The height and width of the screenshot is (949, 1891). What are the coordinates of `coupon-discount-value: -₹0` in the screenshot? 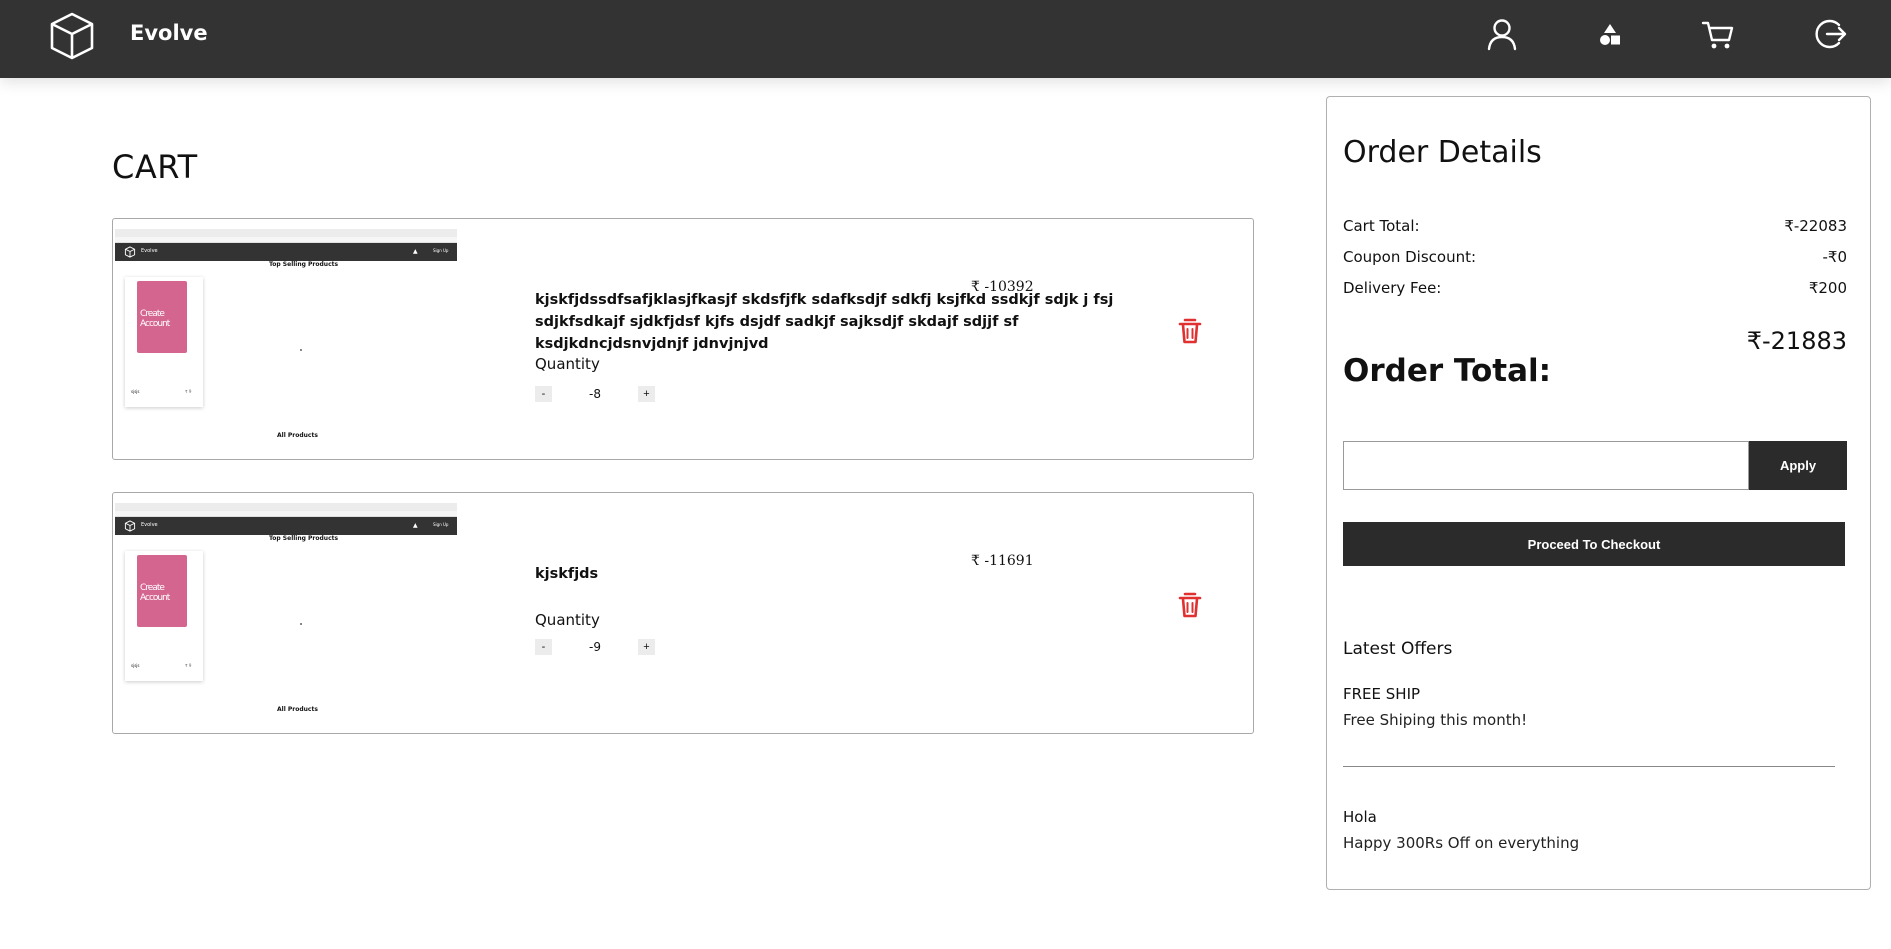 It's located at (1835, 257).